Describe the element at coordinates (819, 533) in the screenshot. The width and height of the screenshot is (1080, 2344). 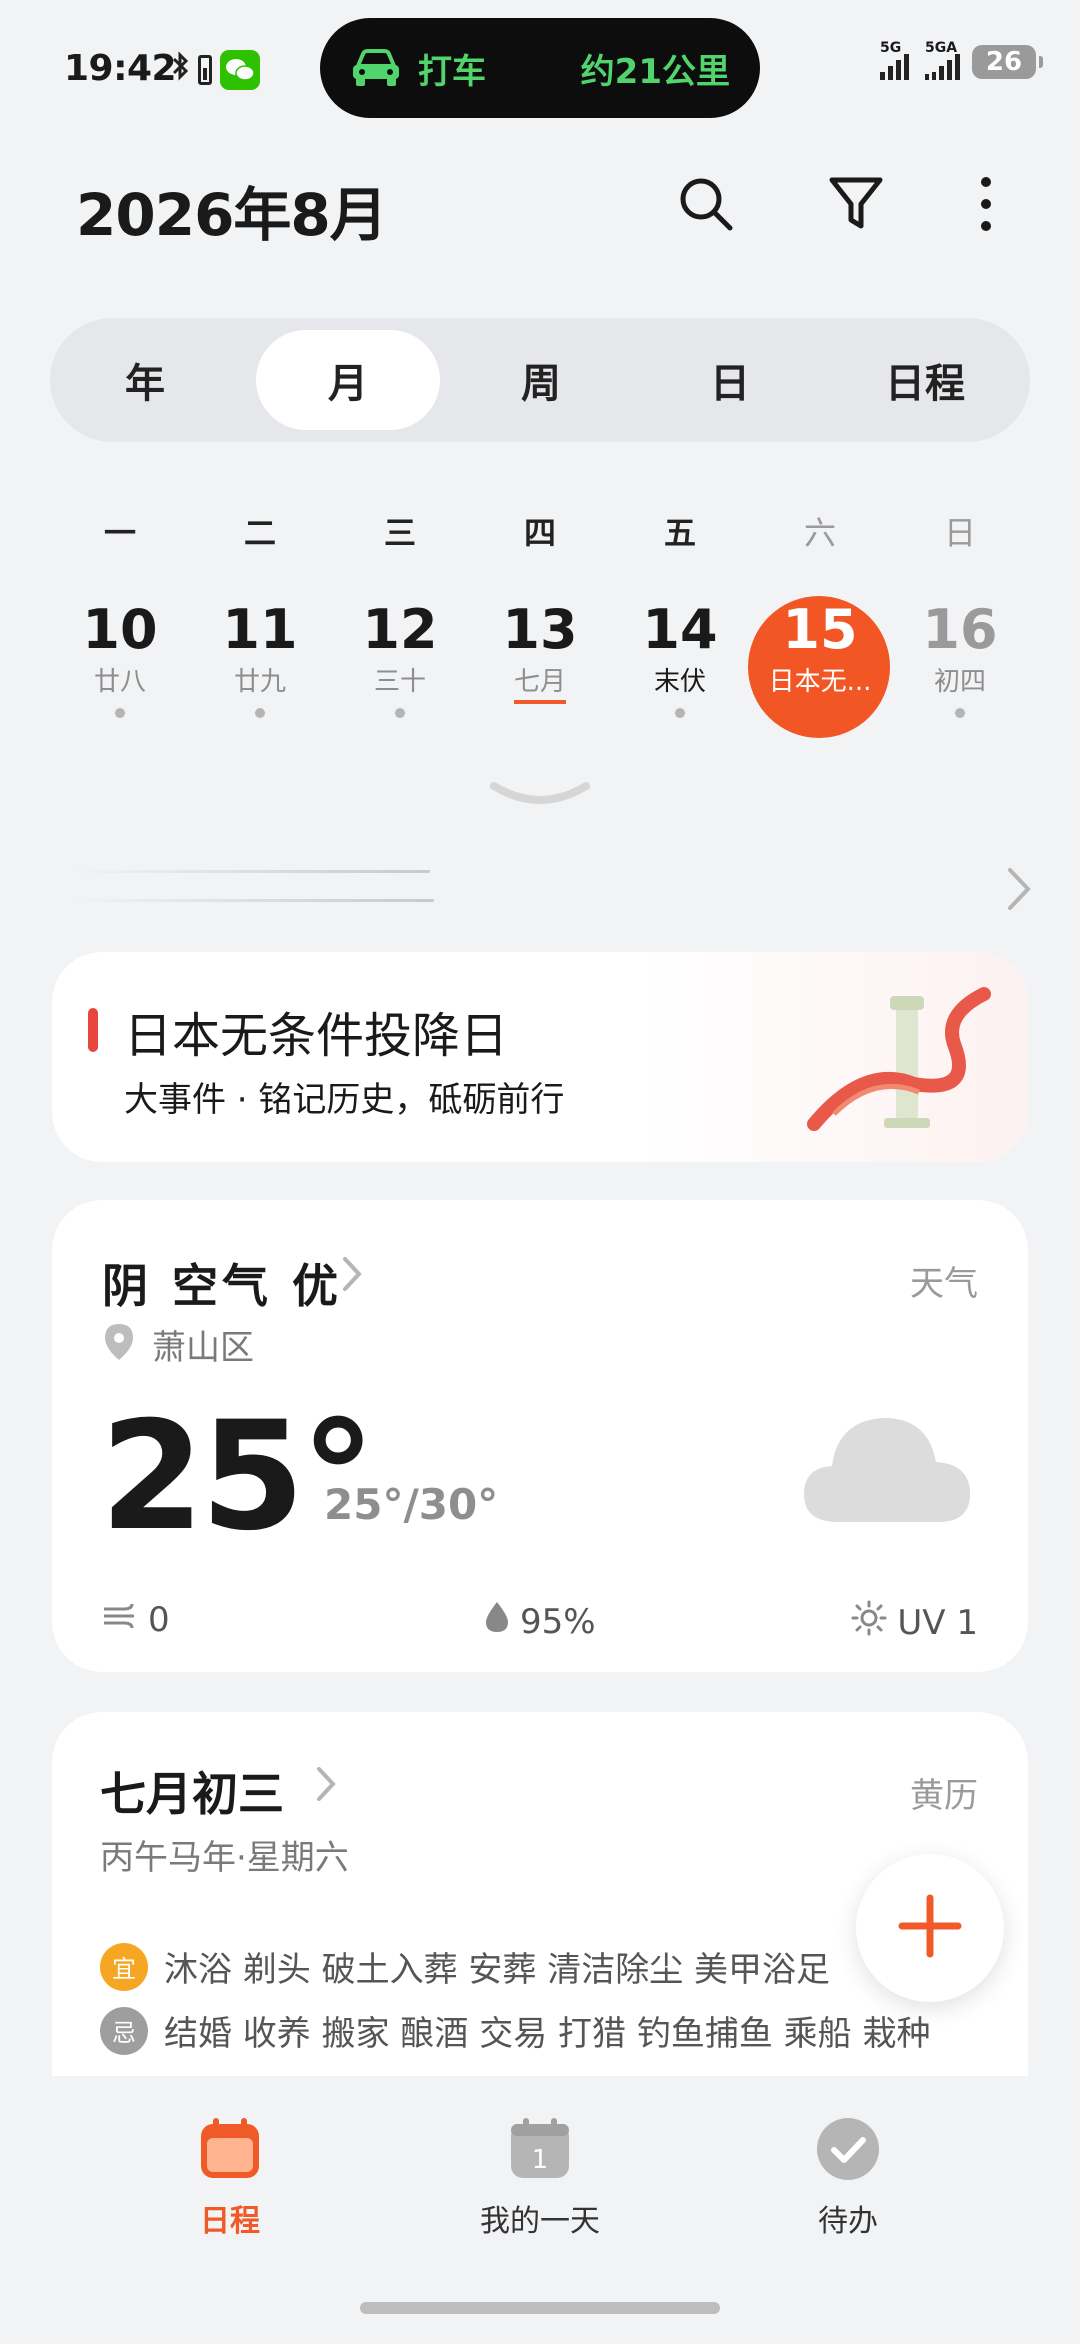
I see `weekday-sat: 六` at that location.